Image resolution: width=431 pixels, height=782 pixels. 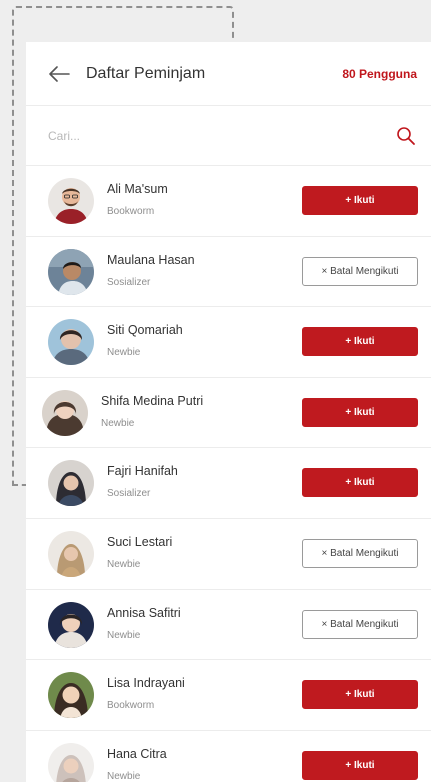 I want to click on list-item: Hana Citra Newbie + Ikuti, so click(x=228, y=756).